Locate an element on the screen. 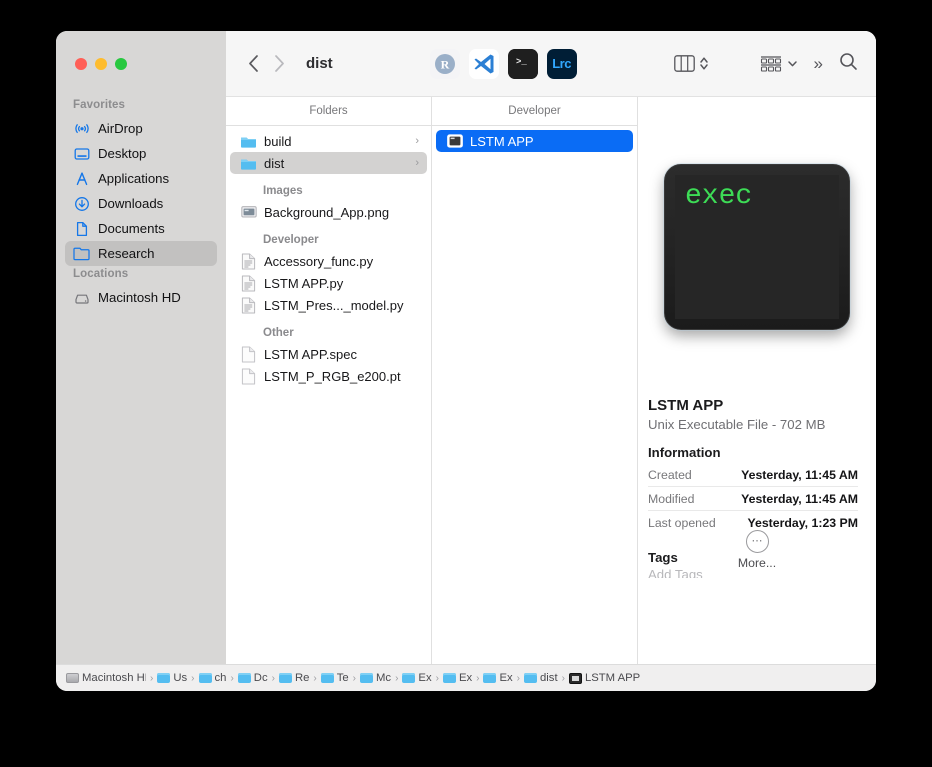 This screenshot has width=932, height=767. breadcrumb-item: LSTM APP is located at coordinates (604, 678).